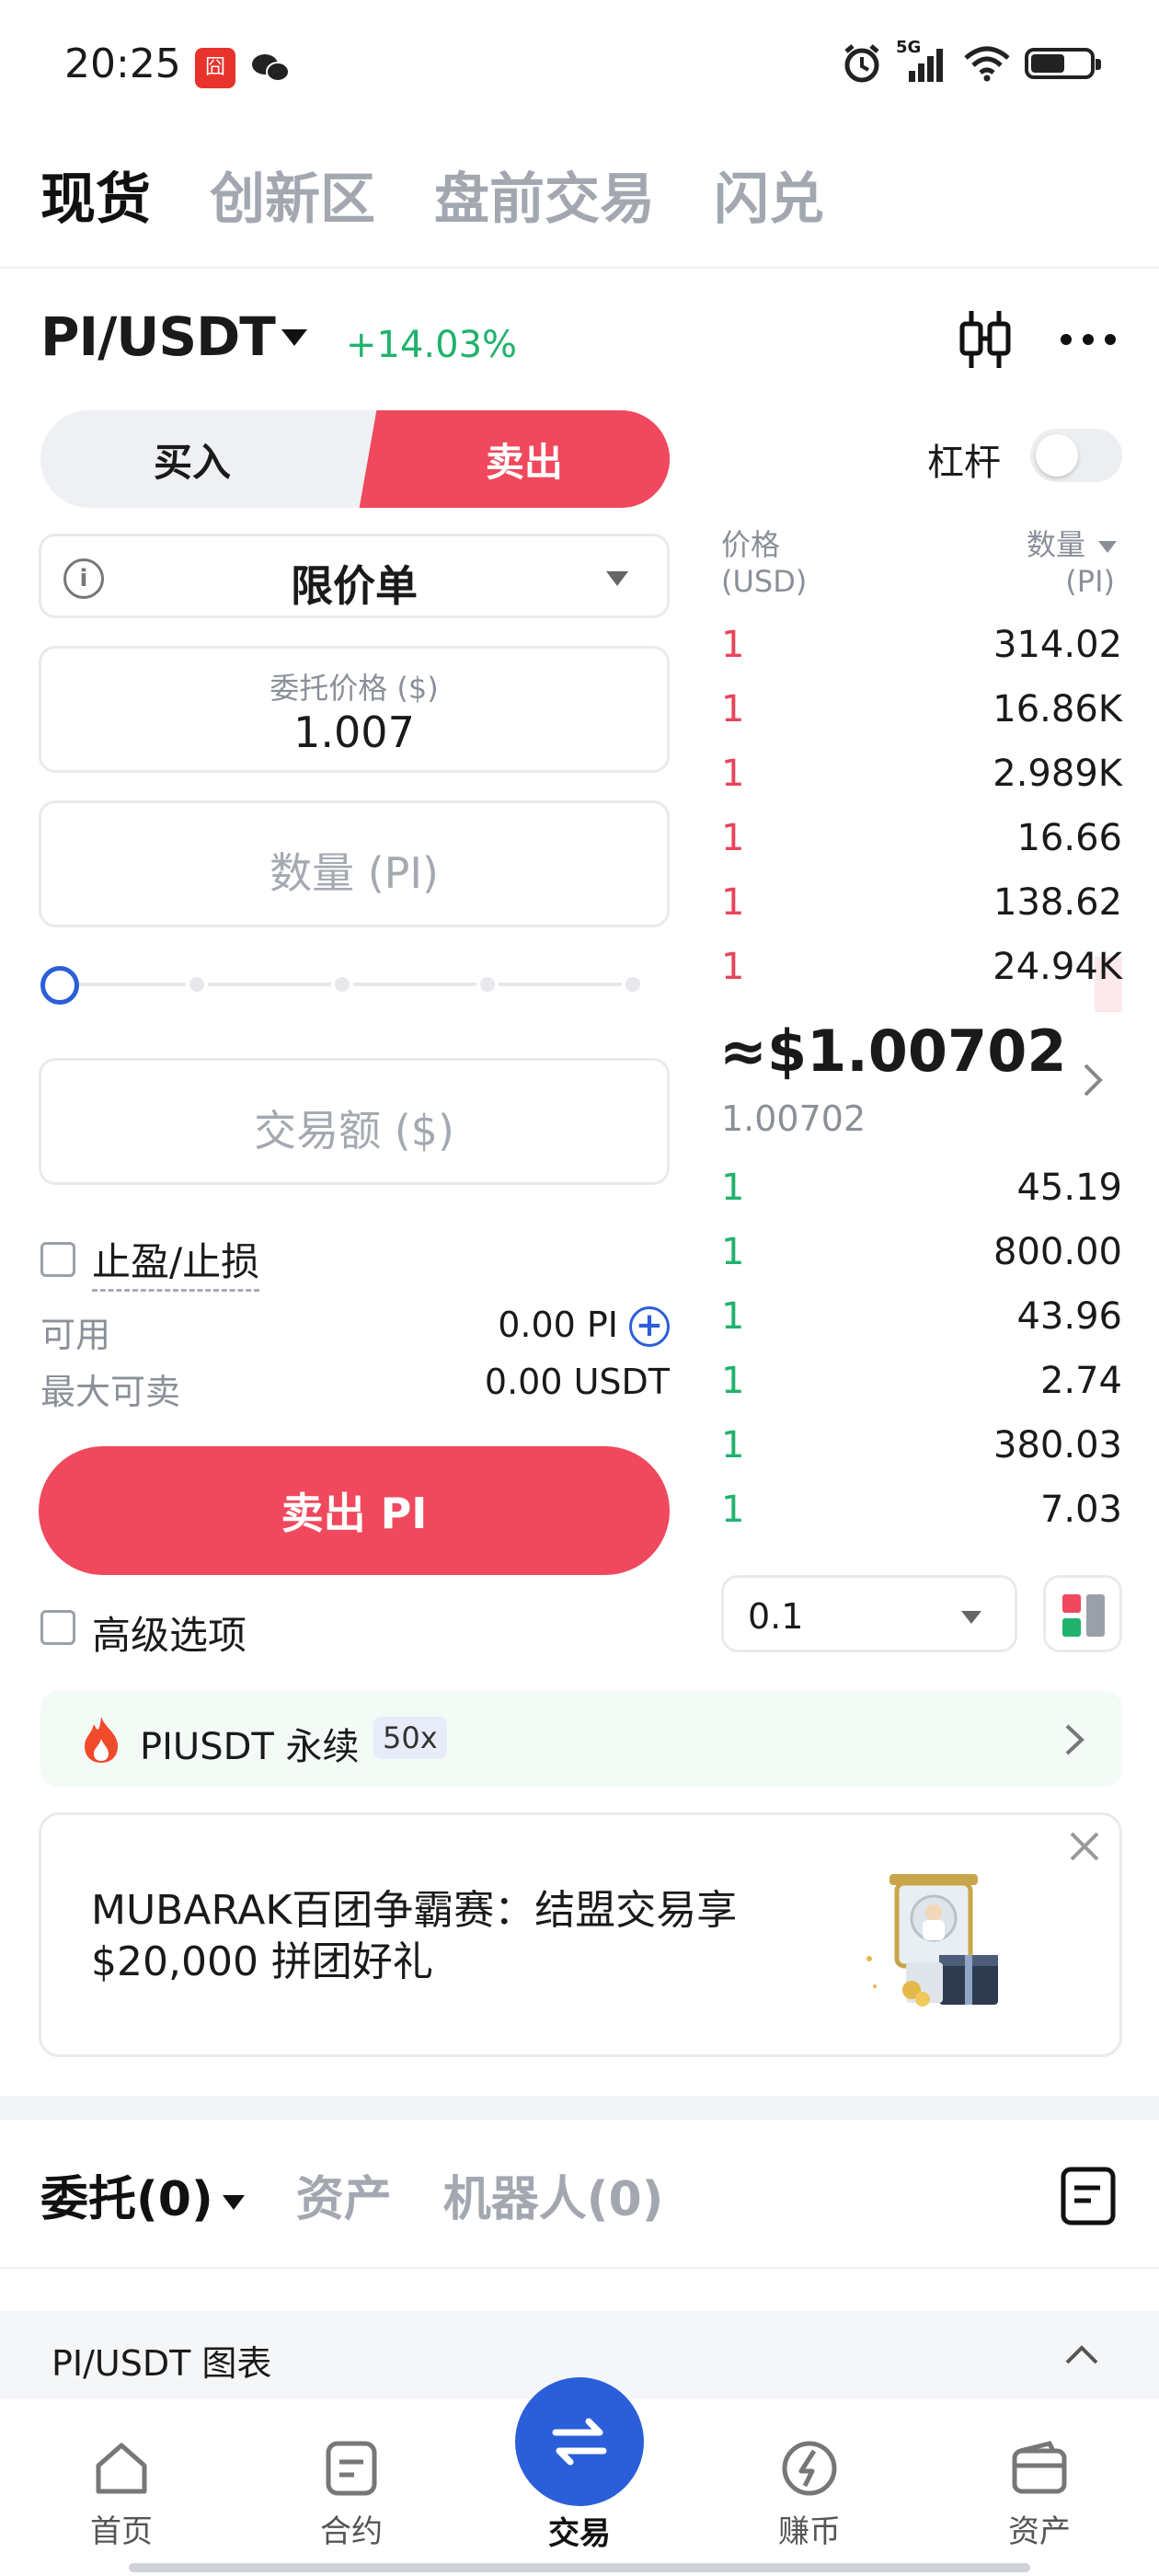  What do you see at coordinates (1039, 2467) in the screenshot?
I see `wallet-icon` at bounding box center [1039, 2467].